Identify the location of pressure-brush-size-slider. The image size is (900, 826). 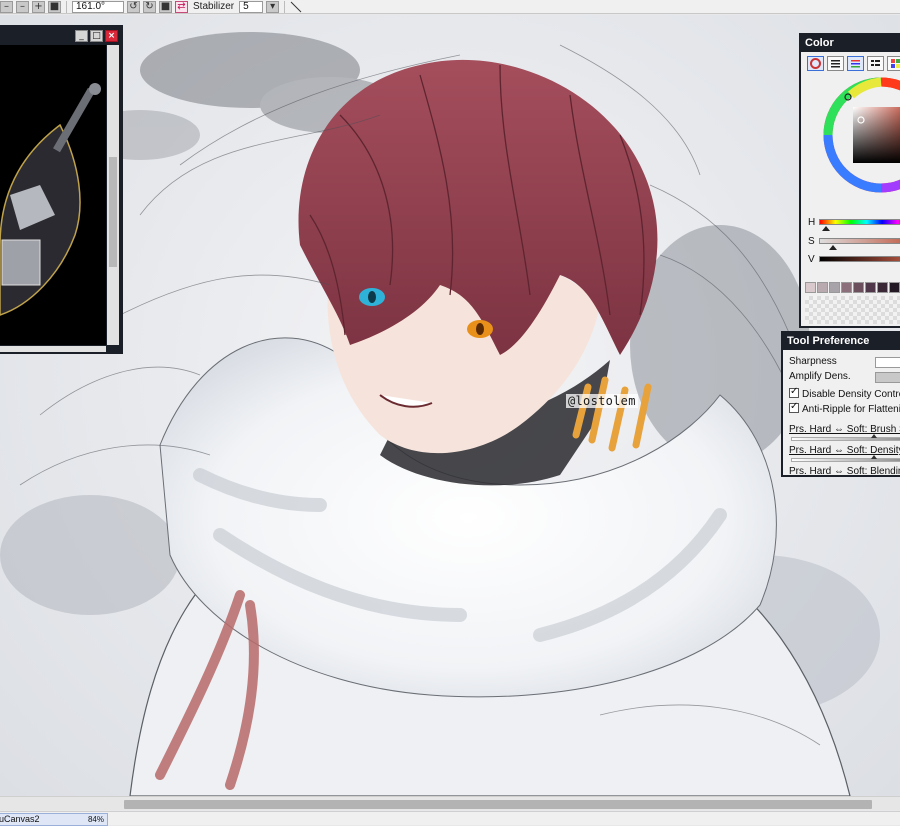
(845, 439).